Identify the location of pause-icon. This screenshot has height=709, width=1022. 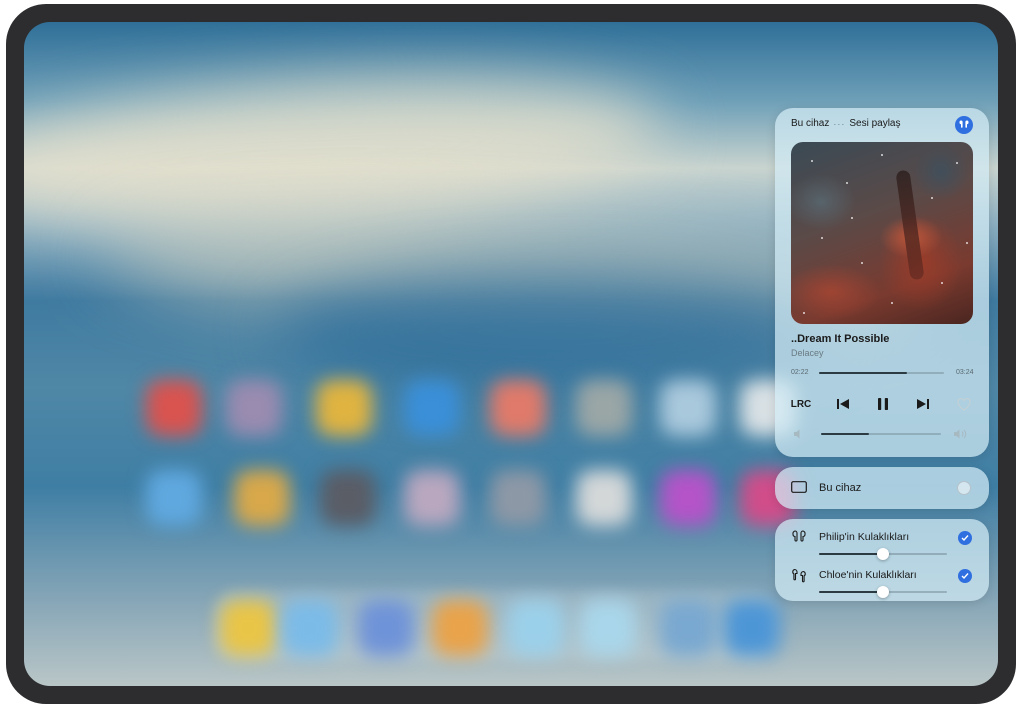
(883, 404).